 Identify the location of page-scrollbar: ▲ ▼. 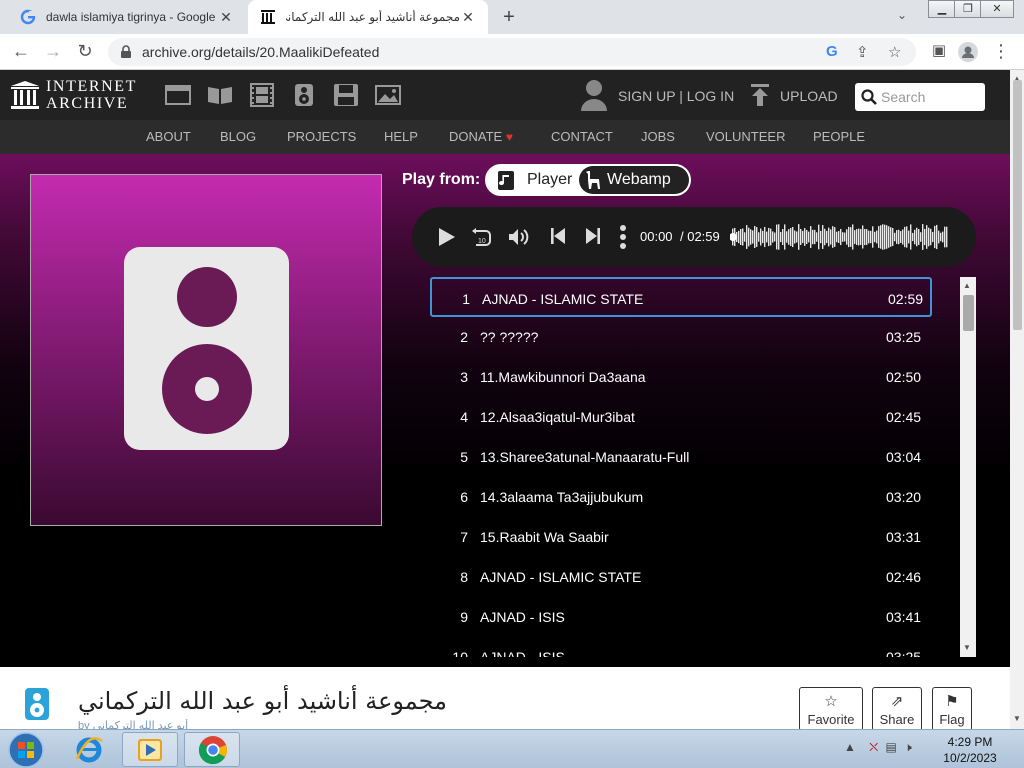
(1017, 399).